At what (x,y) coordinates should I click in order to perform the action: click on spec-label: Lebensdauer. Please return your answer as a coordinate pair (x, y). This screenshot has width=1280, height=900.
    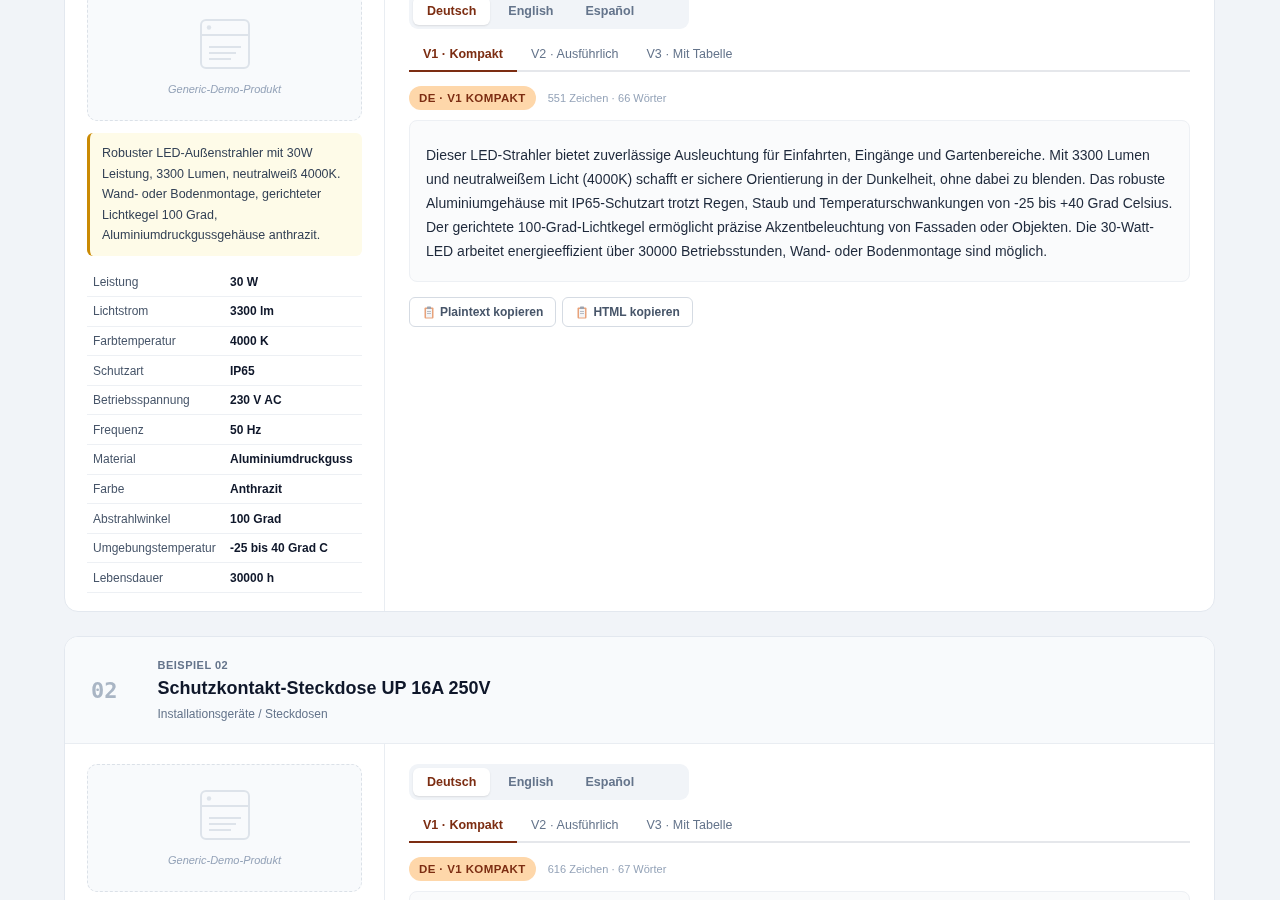
    Looking at the image, I should click on (129, 577).